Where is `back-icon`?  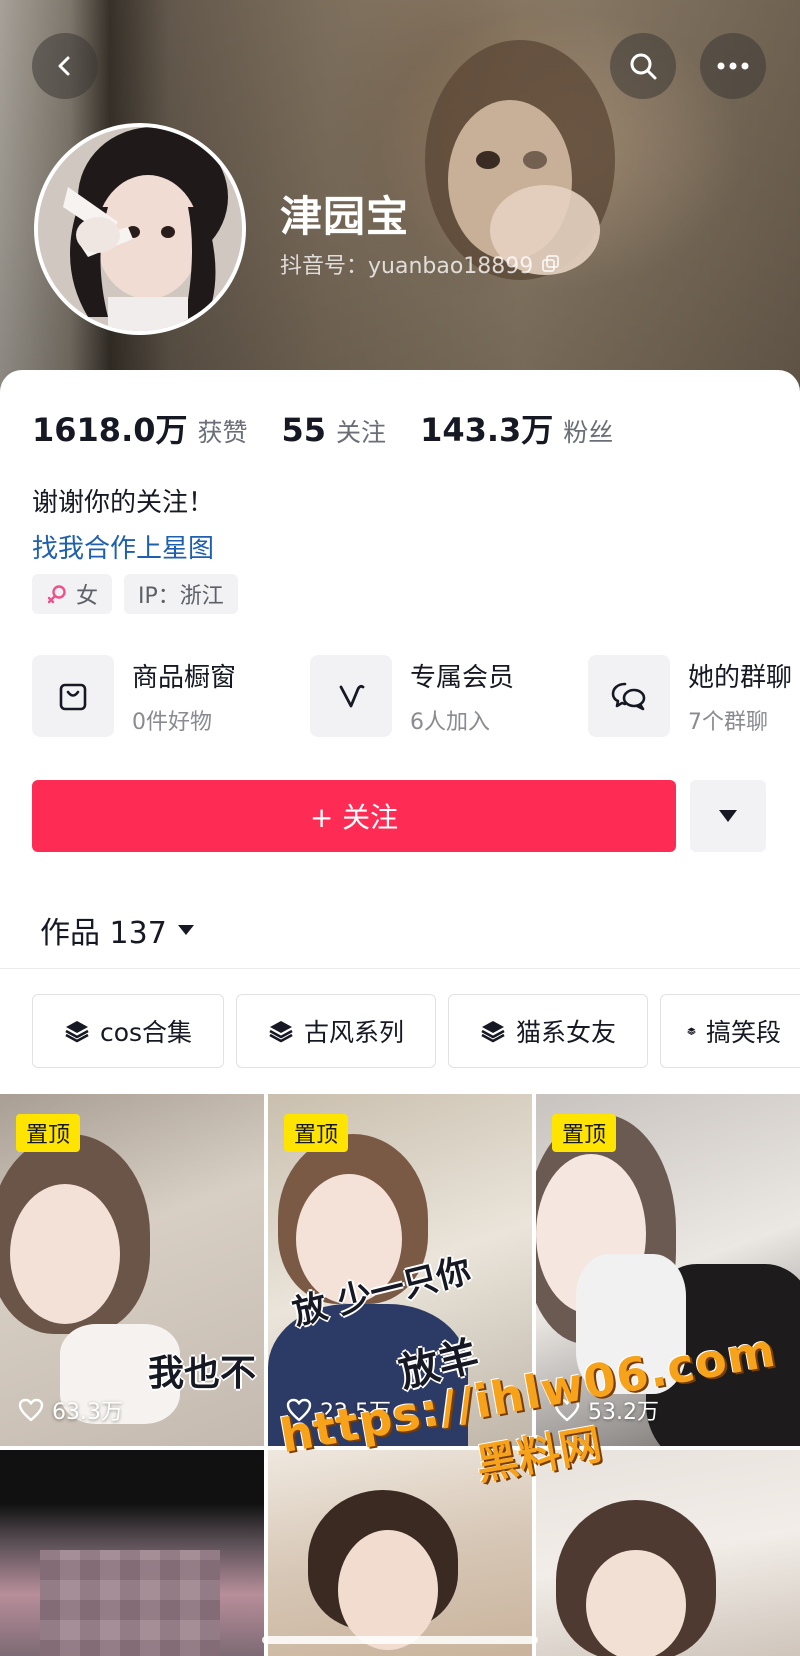 back-icon is located at coordinates (64, 66).